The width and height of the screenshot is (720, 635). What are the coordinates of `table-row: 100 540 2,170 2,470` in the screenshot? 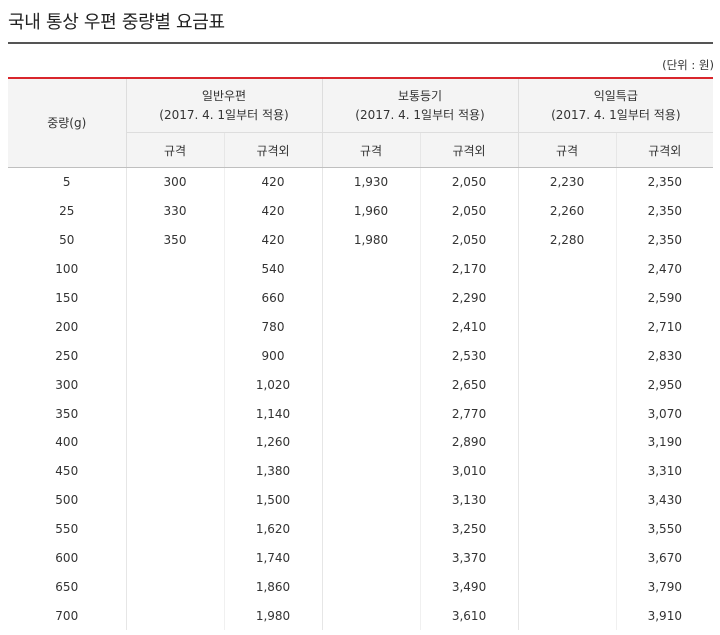 It's located at (361, 269).